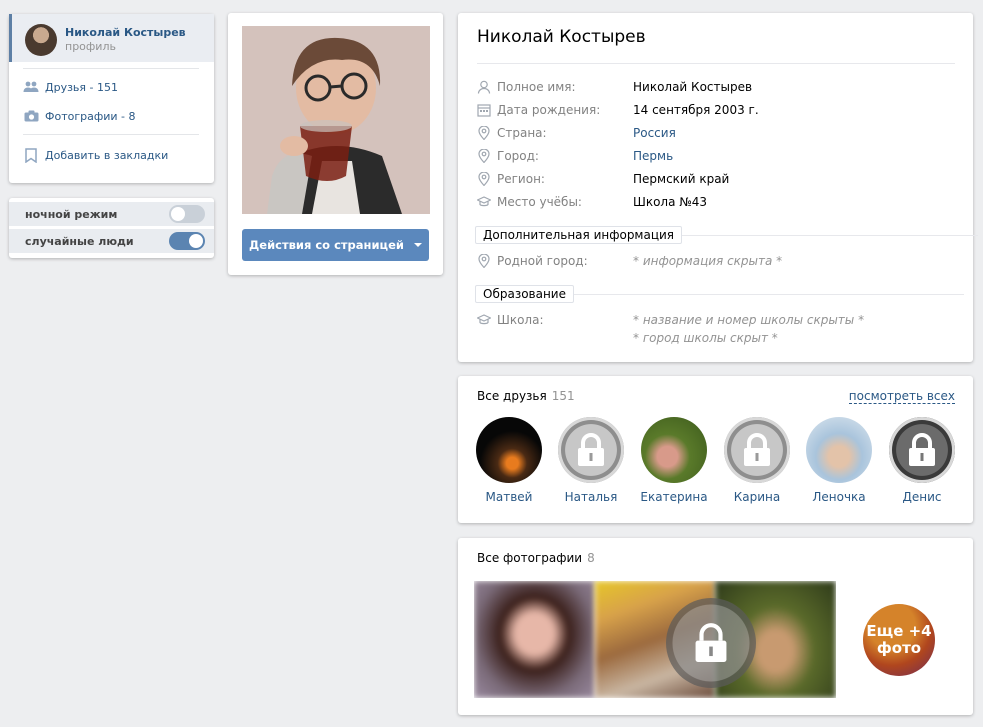 Image resolution: width=983 pixels, height=727 pixels. Describe the element at coordinates (509, 497) in the screenshot. I see `friend-name: Матвей` at that location.